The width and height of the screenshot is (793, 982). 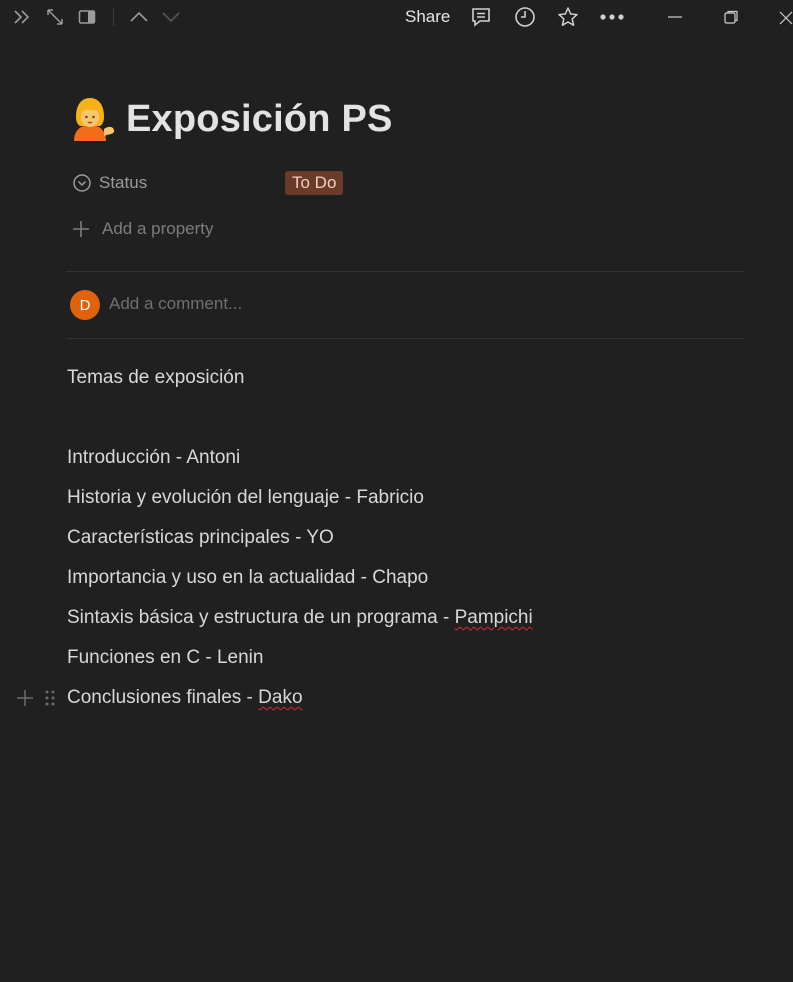 I want to click on plus-icon, so click(x=81, y=229).